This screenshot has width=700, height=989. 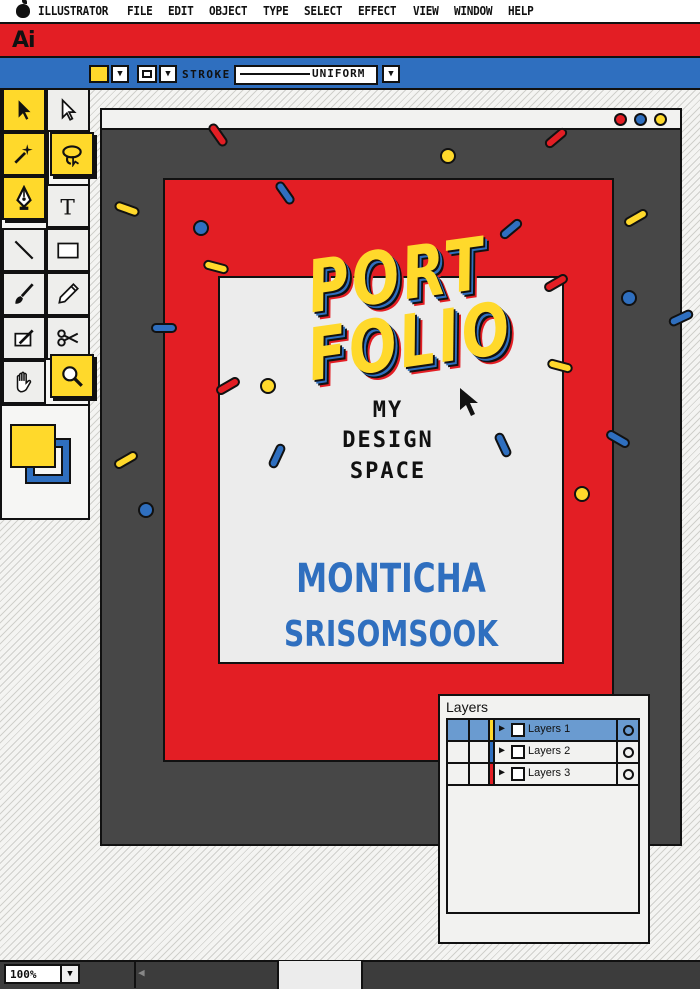 I want to click on author-last-name: SRISOMSOOK, so click(x=391, y=634).